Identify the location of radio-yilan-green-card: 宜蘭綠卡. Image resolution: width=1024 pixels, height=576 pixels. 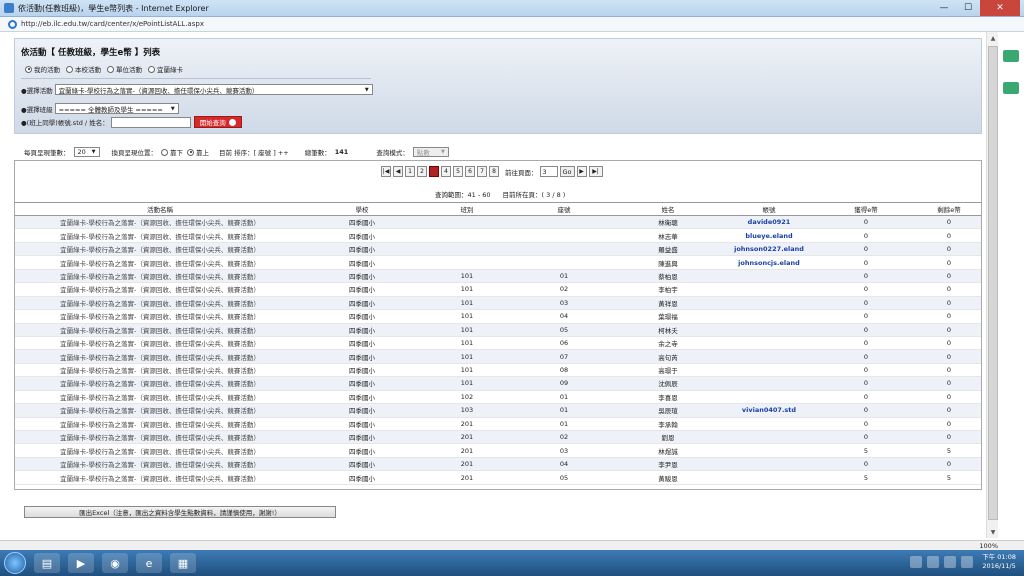
(165, 69).